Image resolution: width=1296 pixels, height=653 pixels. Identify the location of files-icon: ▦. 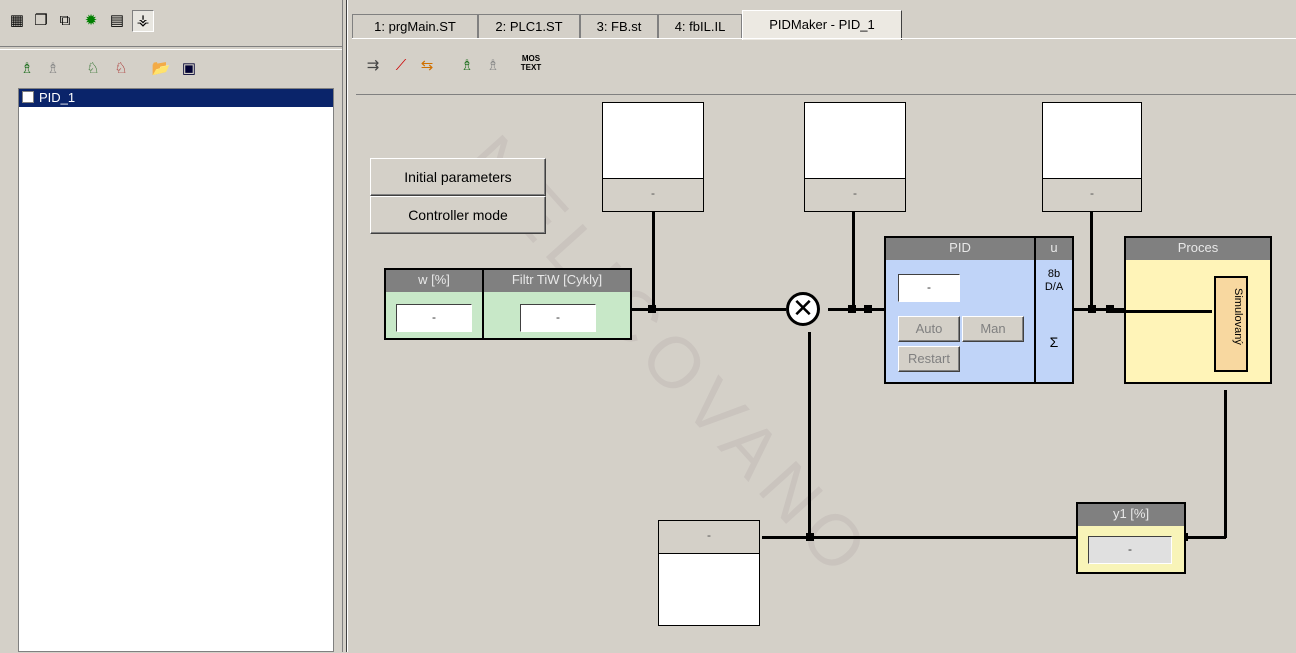
(17, 21).